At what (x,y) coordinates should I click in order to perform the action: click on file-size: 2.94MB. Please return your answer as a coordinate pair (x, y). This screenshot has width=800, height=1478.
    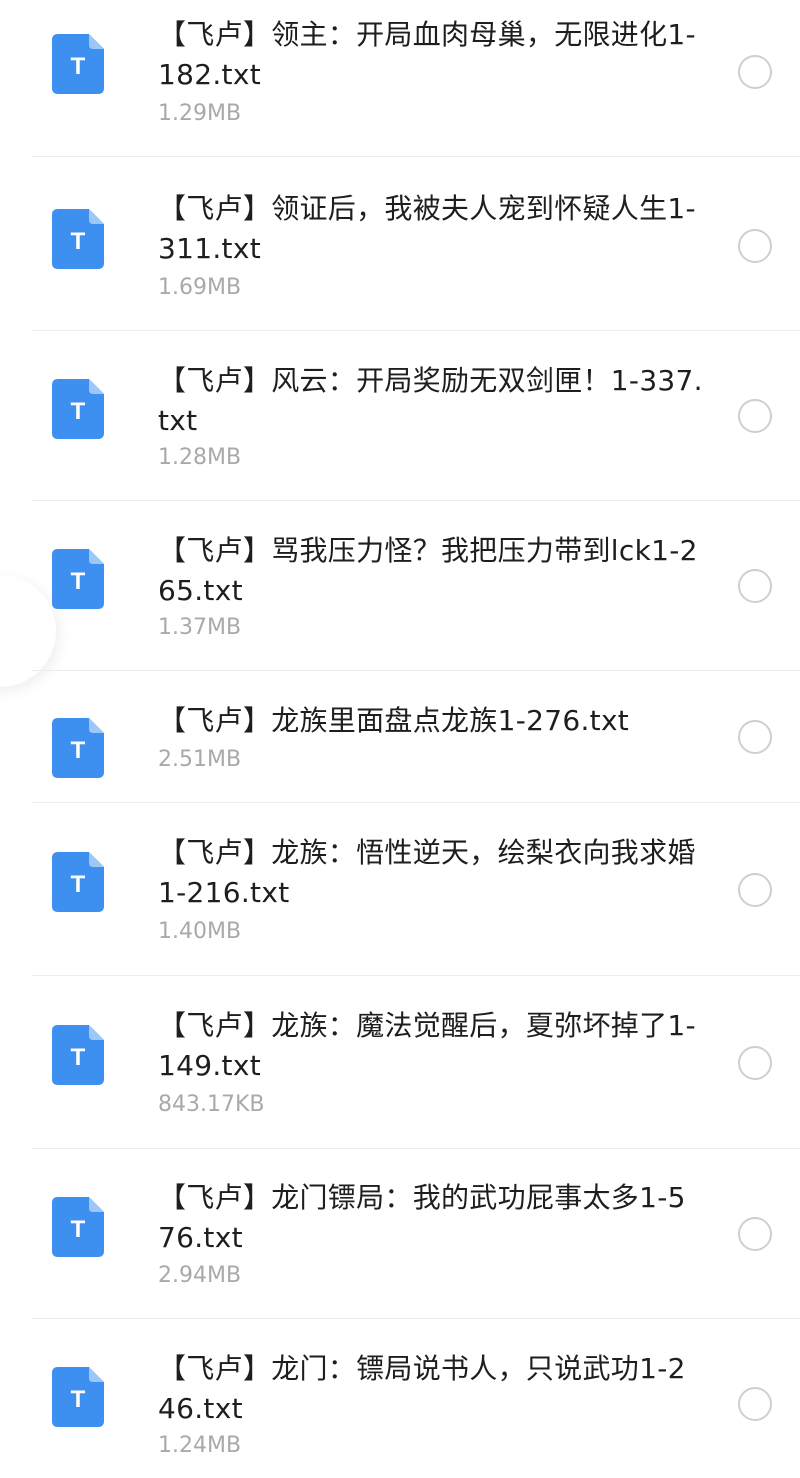
    Looking at the image, I should click on (200, 1275).